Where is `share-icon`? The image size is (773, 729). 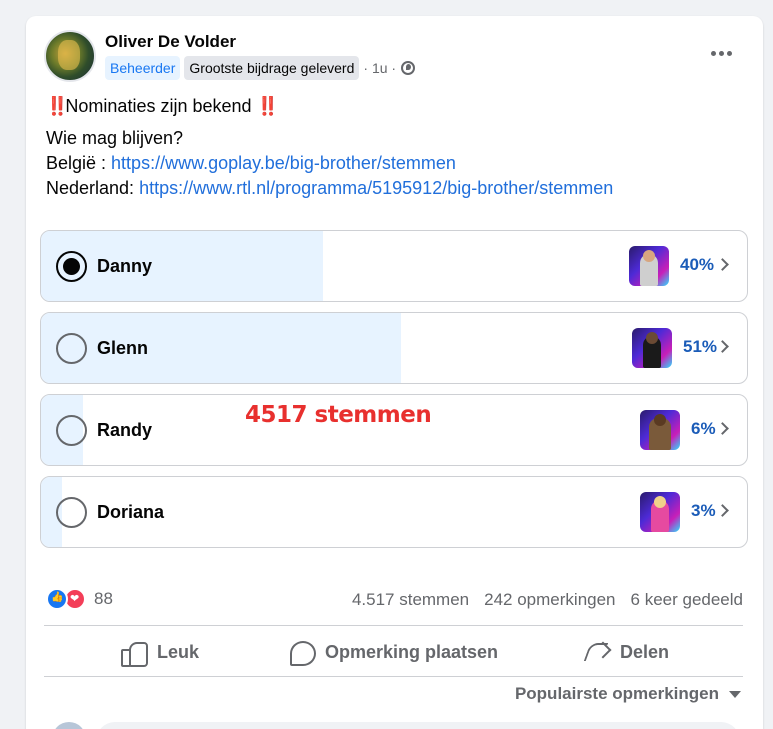
share-icon is located at coordinates (597, 652).